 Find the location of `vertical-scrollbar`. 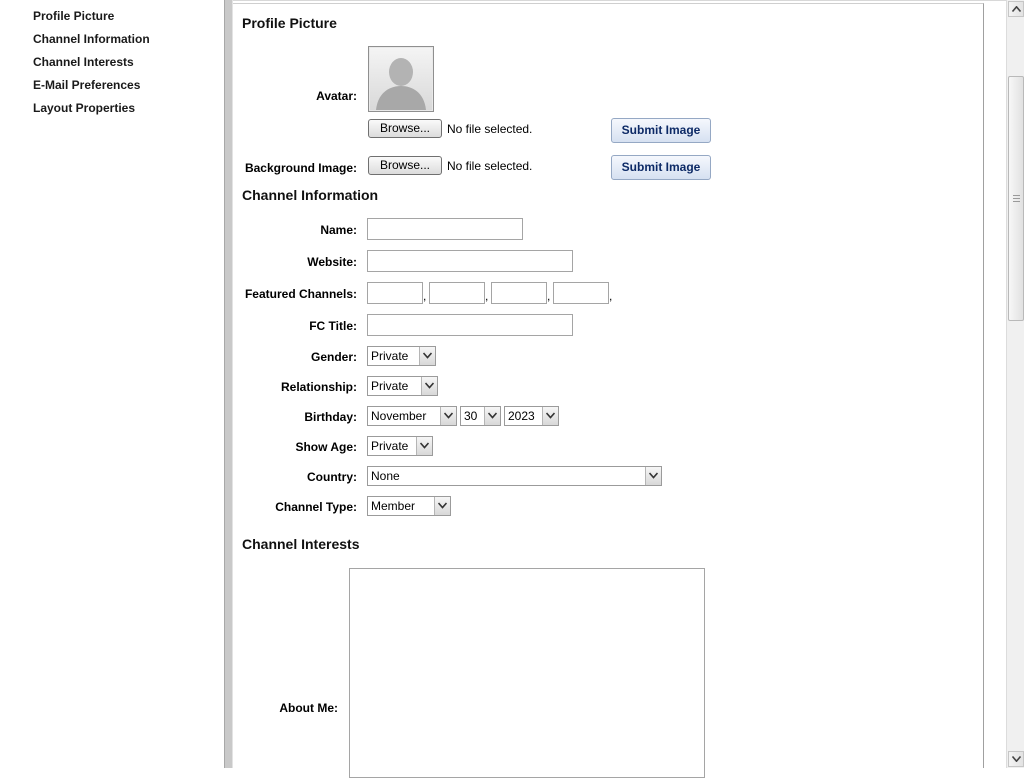

vertical-scrollbar is located at coordinates (1015, 384).